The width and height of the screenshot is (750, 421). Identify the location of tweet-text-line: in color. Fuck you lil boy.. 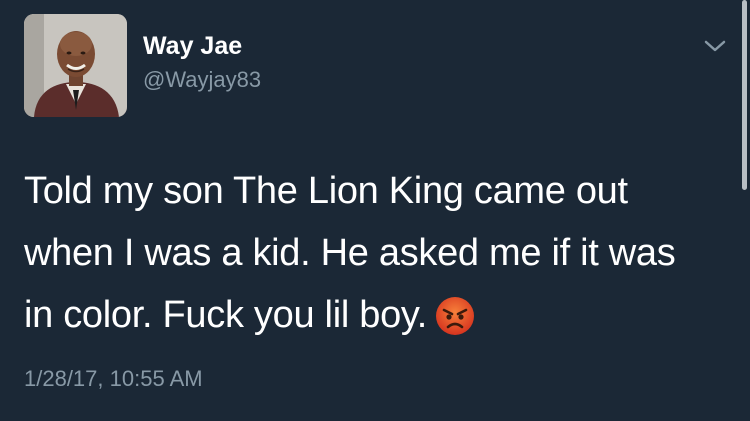
(374, 315).